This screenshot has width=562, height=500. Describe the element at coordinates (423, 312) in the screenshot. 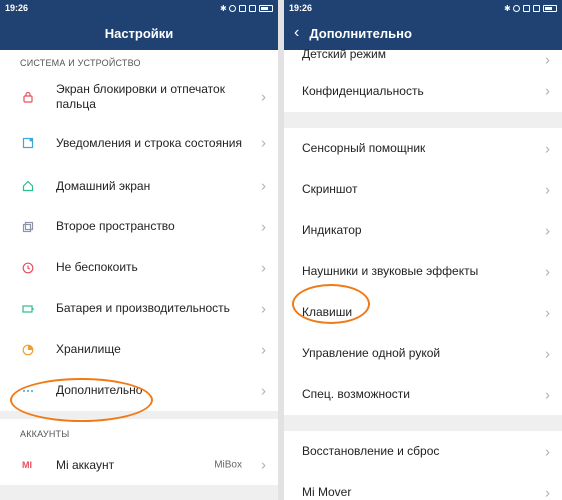

I see `settings-item-buttons: Клавиши ›` at that location.